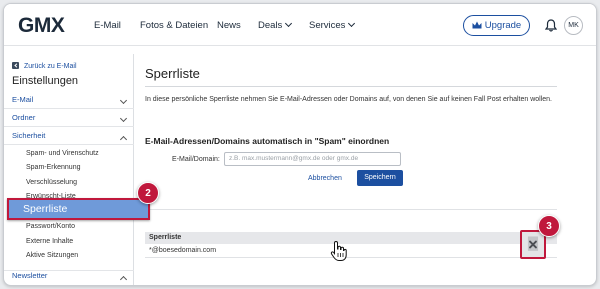 This screenshot has width=600, height=289. What do you see at coordinates (51, 182) in the screenshot?
I see `sidebar-item-encryption: Verschlüsselung` at bounding box center [51, 182].